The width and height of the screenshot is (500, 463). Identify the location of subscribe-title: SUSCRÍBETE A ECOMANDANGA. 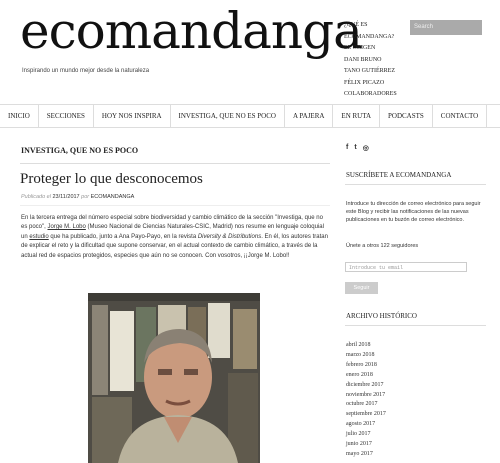
(399, 175).